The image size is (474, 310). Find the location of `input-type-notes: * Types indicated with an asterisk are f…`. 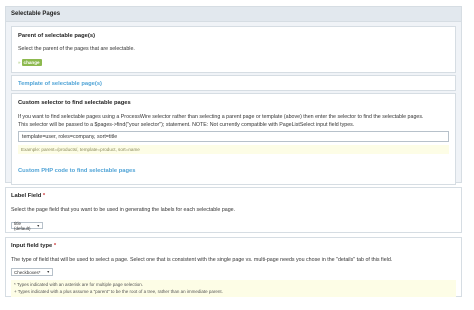

input-type-notes: * Types indicated with an asterisk are f… is located at coordinates (233, 288).